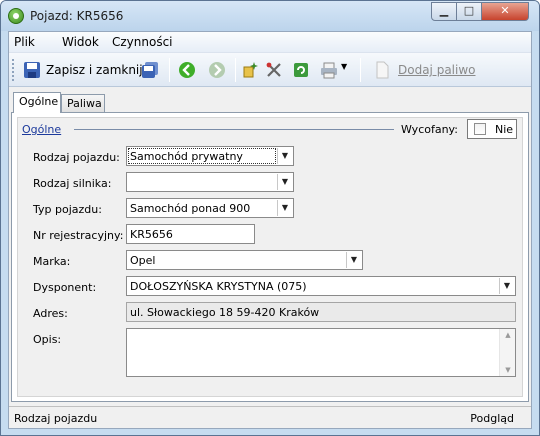 The width and height of the screenshot is (540, 436). I want to click on scroll-up-icon: ▲, so click(508, 335).